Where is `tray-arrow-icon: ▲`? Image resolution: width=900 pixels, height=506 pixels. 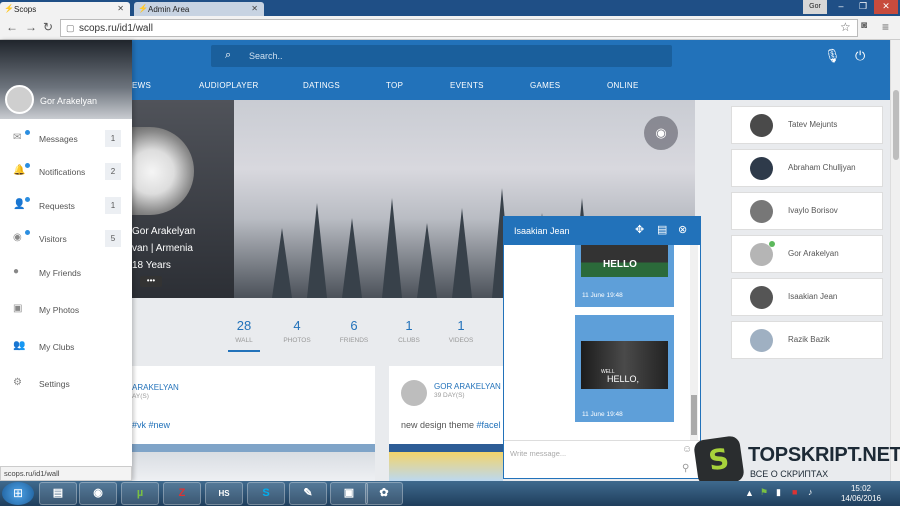 tray-arrow-icon: ▲ is located at coordinates (749, 493).